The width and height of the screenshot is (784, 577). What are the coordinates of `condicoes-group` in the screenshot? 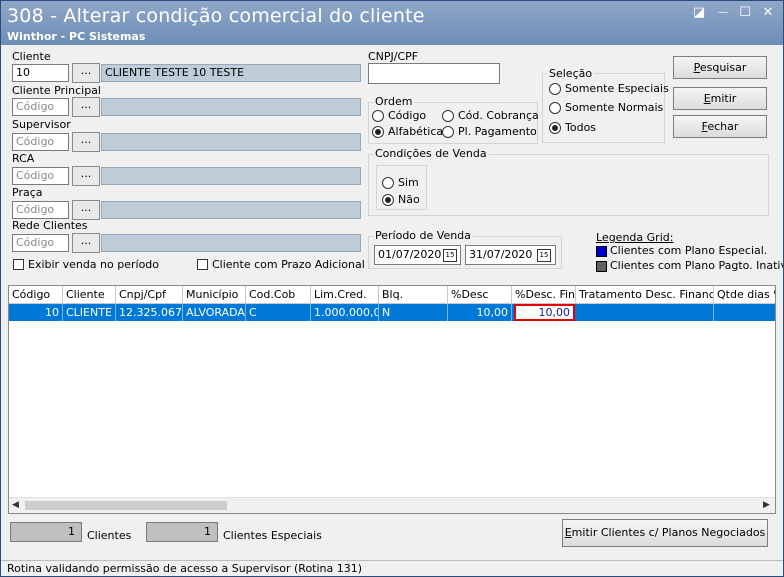 It's located at (568, 185).